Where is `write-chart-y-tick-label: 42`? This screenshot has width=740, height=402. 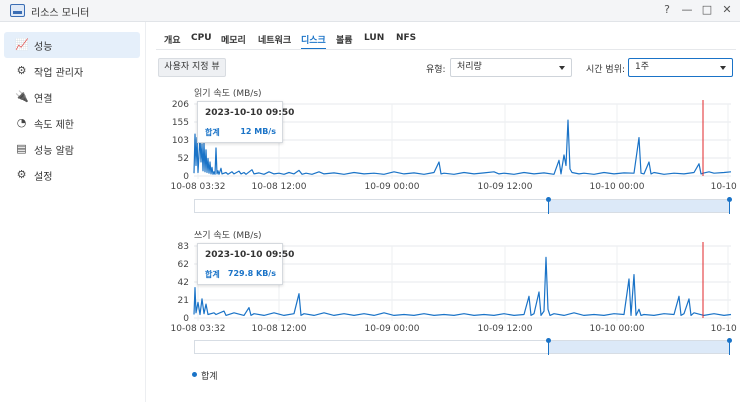
write-chart-y-tick-label: 42 is located at coordinates (183, 283).